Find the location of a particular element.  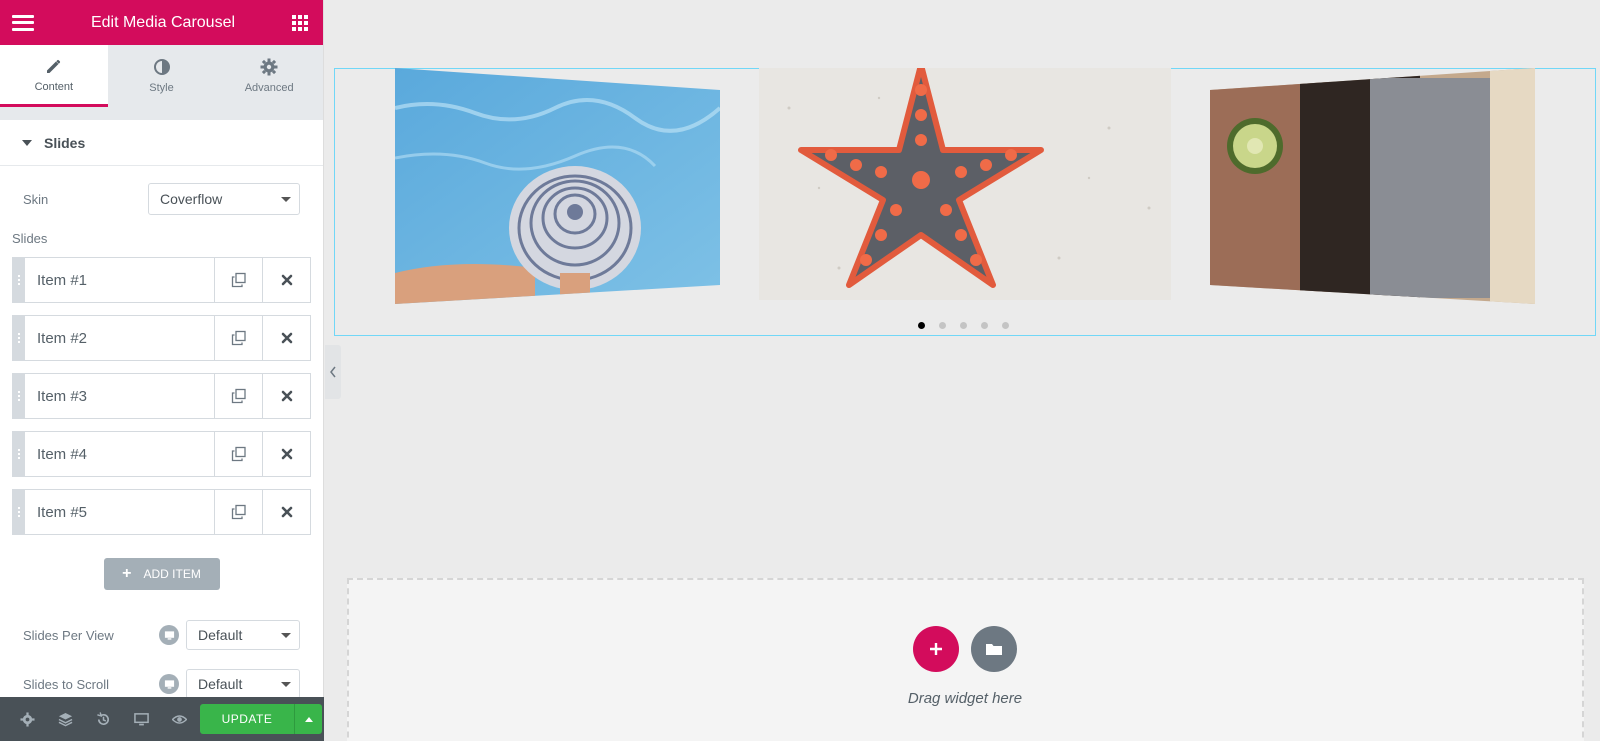

skin-value: Coverflow is located at coordinates (191, 199).